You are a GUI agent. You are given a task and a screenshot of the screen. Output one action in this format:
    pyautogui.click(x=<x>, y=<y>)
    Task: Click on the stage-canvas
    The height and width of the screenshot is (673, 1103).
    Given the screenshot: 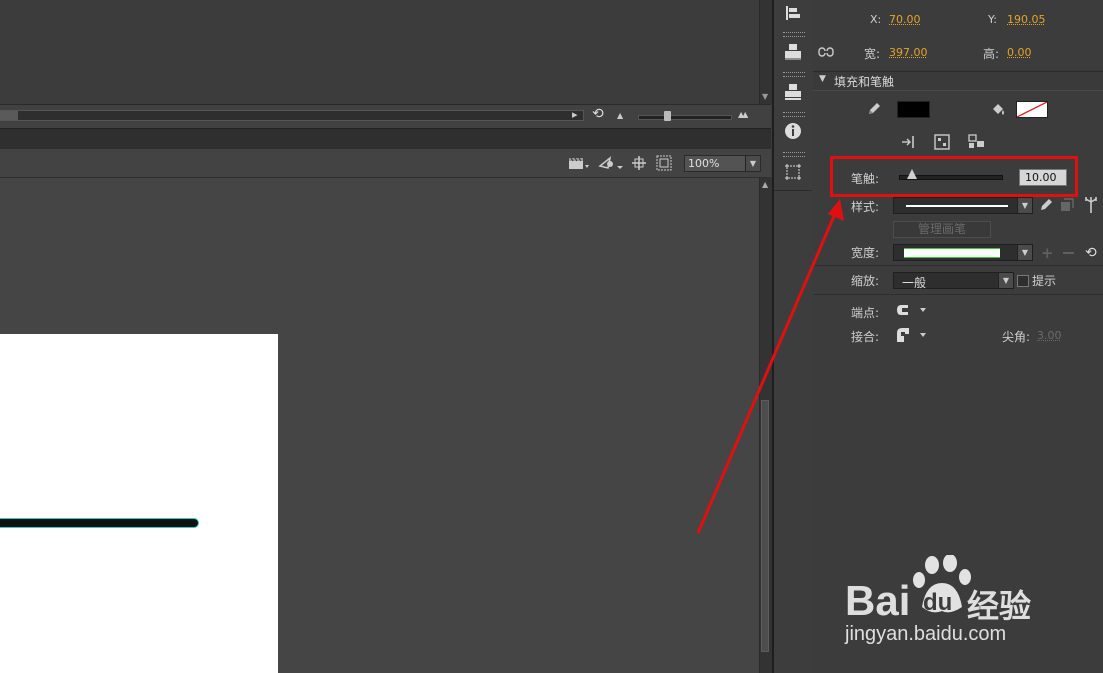 What is the action you would take?
    pyautogui.click(x=139, y=503)
    